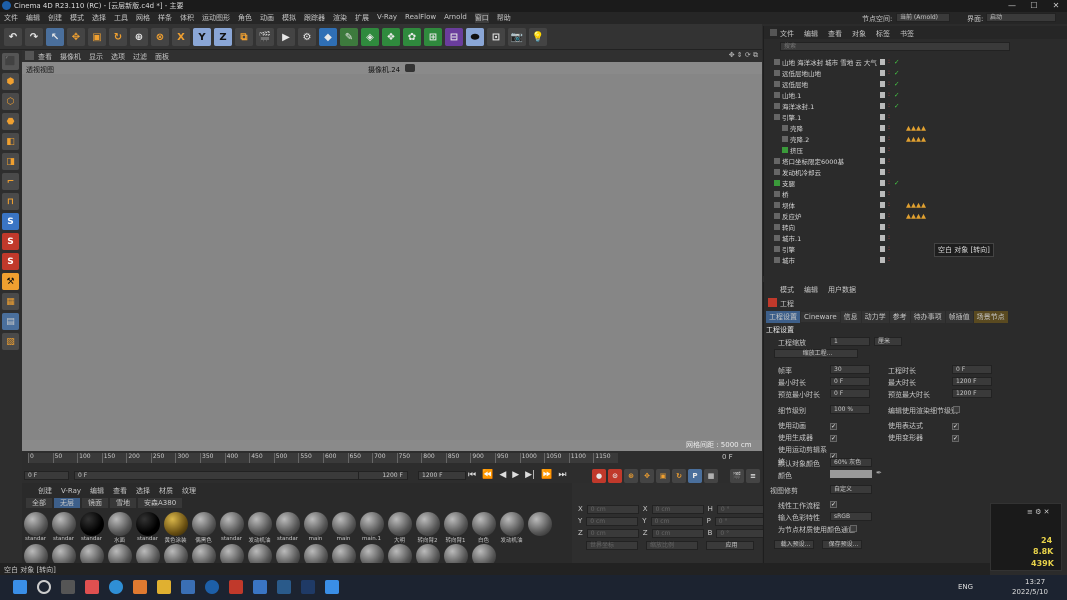 The width and height of the screenshot is (1067, 600). Describe the element at coordinates (612, 509) in the screenshot. I see `pos-x-field: 0 cm` at that location.